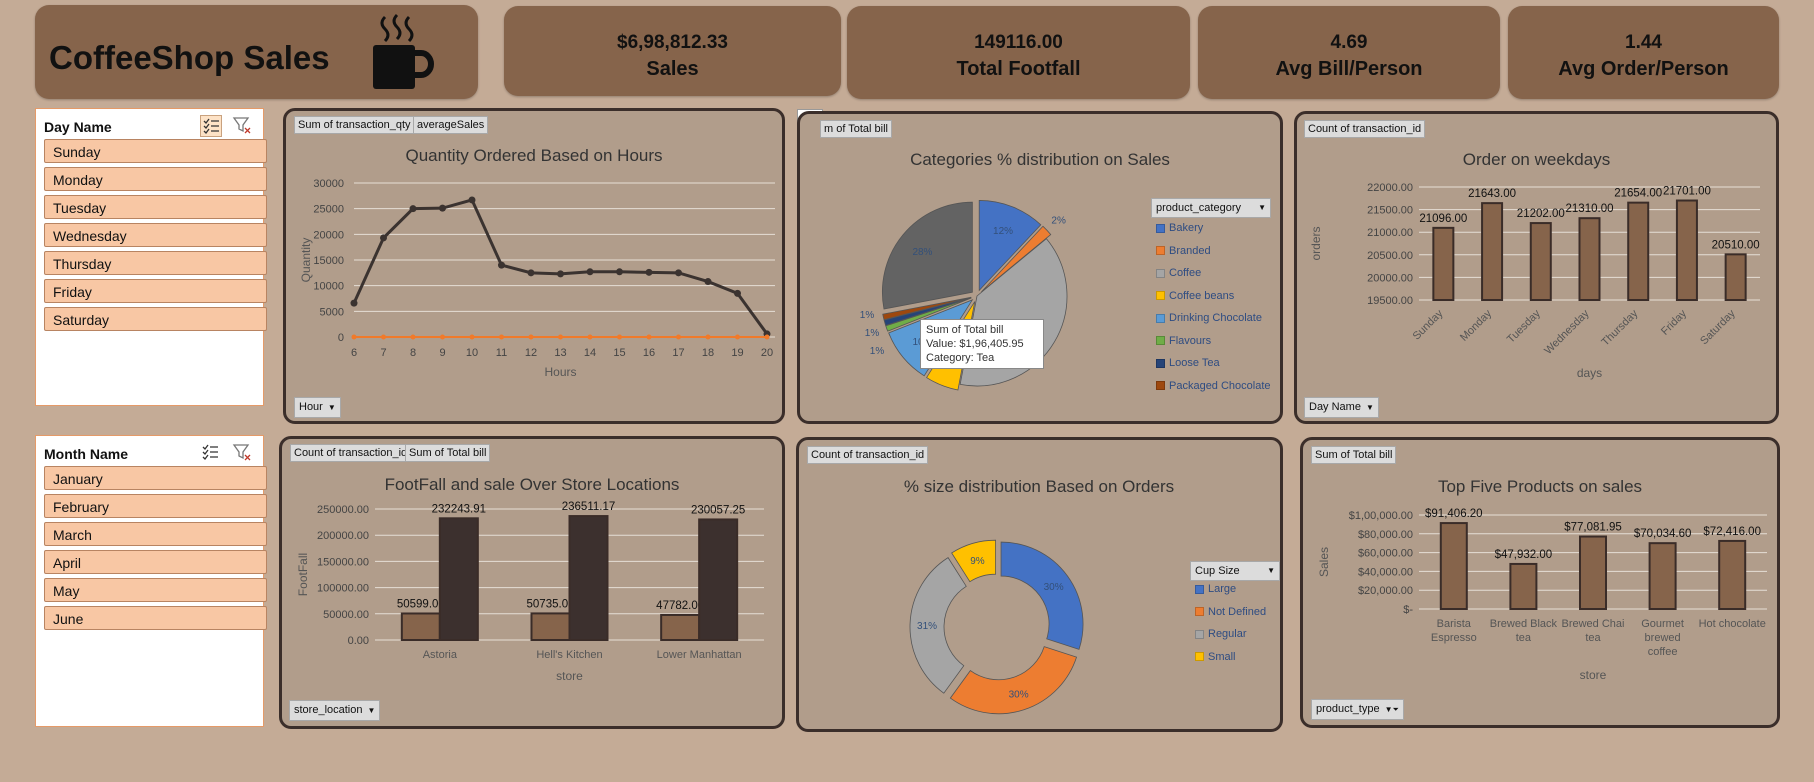 Image resolution: width=1814 pixels, height=782 pixels. Describe the element at coordinates (78, 127) in the screenshot. I see `day-slicer-header: Day Name` at that location.